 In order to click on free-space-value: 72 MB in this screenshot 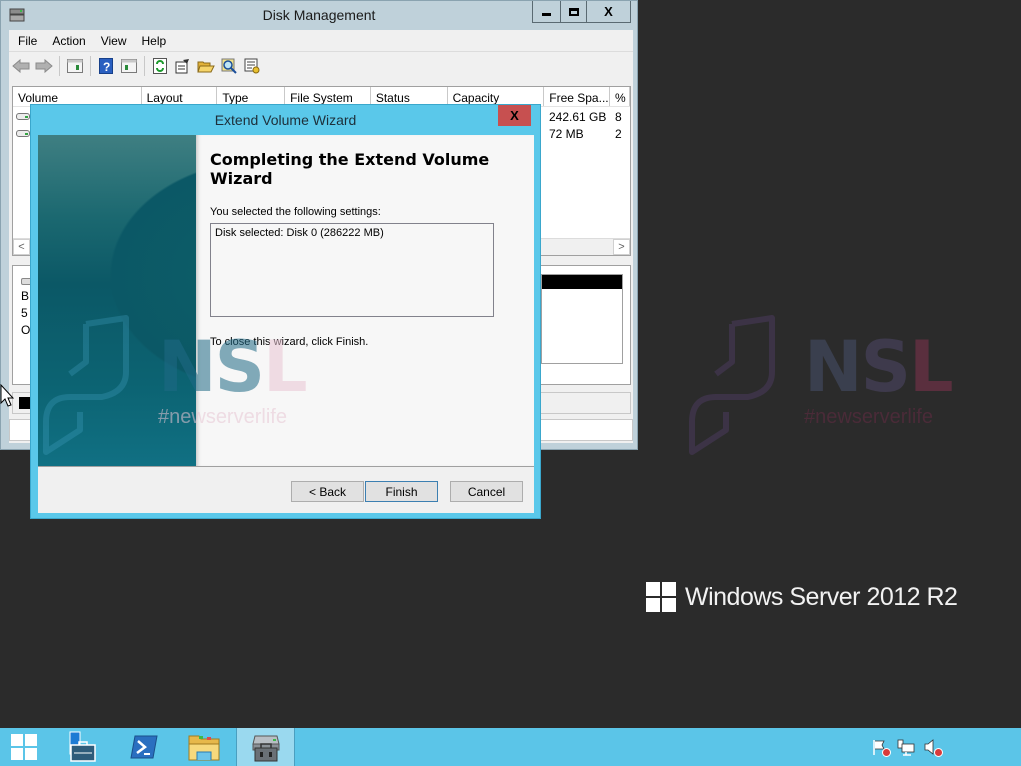, I will do `click(566, 134)`.